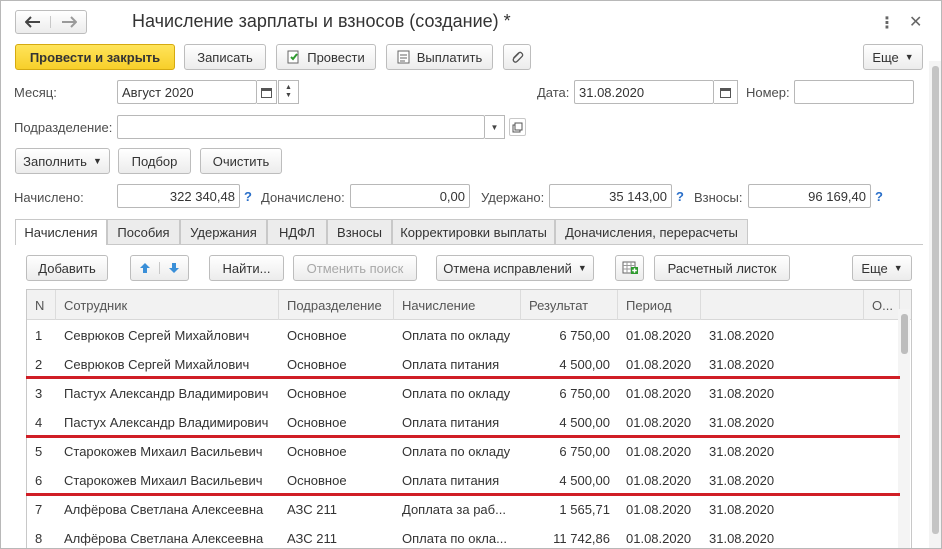 The width and height of the screenshot is (942, 549). What do you see at coordinates (174, 268) in the screenshot?
I see `move-down-icon` at bounding box center [174, 268].